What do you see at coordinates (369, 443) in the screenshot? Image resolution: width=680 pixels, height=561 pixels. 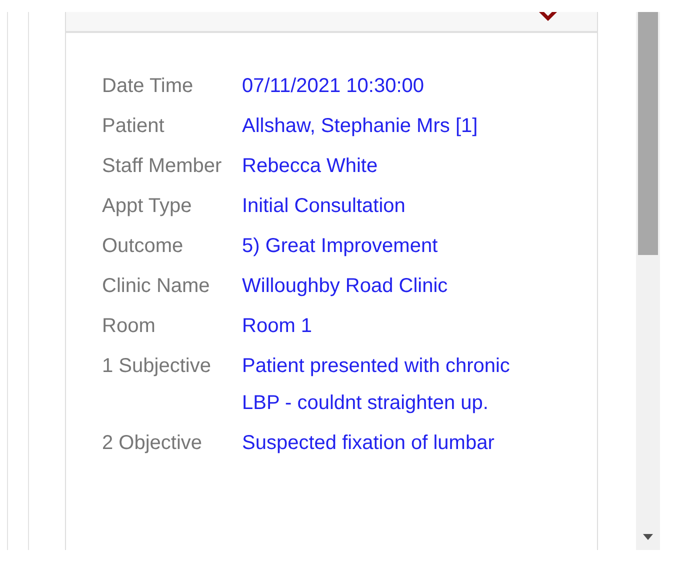 I see `field-value: Suspected fixation of lumbar` at bounding box center [369, 443].